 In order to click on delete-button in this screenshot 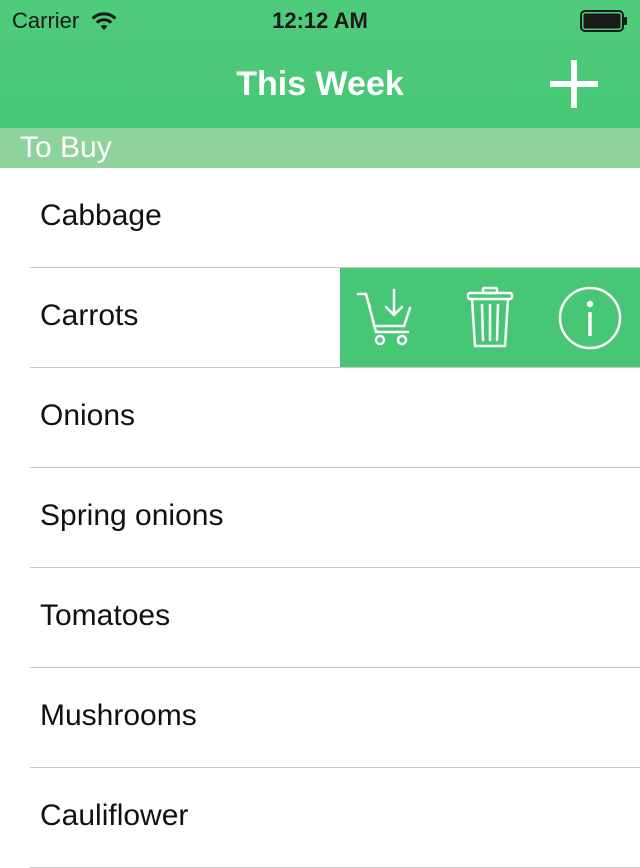, I will do `click(490, 318)`.